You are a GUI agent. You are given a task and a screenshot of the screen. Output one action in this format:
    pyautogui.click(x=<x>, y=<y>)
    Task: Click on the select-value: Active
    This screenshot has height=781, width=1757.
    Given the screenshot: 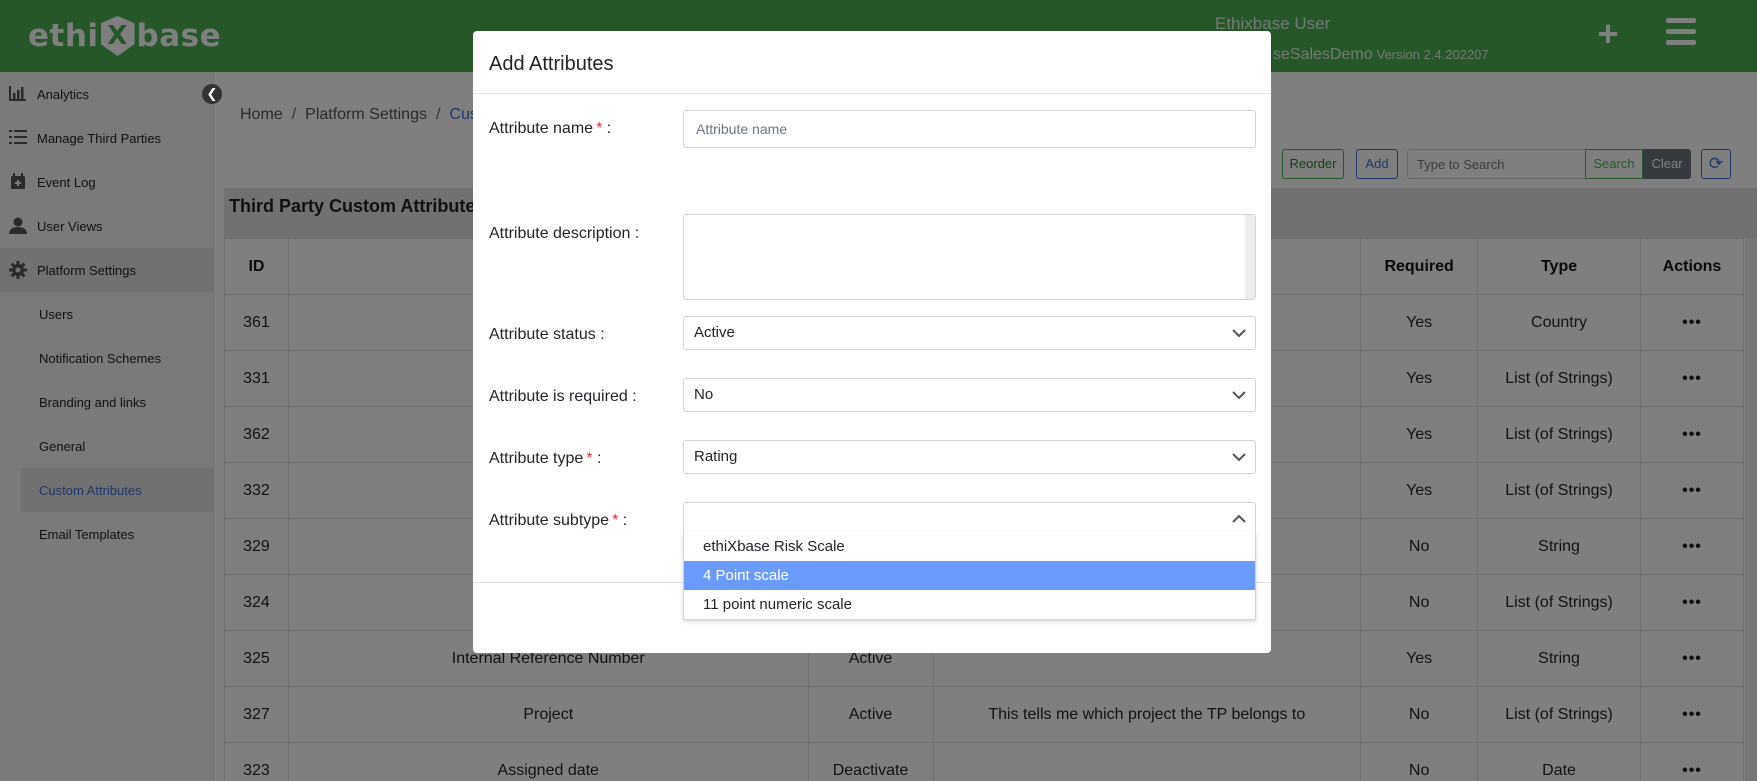 What is the action you would take?
    pyautogui.click(x=714, y=332)
    